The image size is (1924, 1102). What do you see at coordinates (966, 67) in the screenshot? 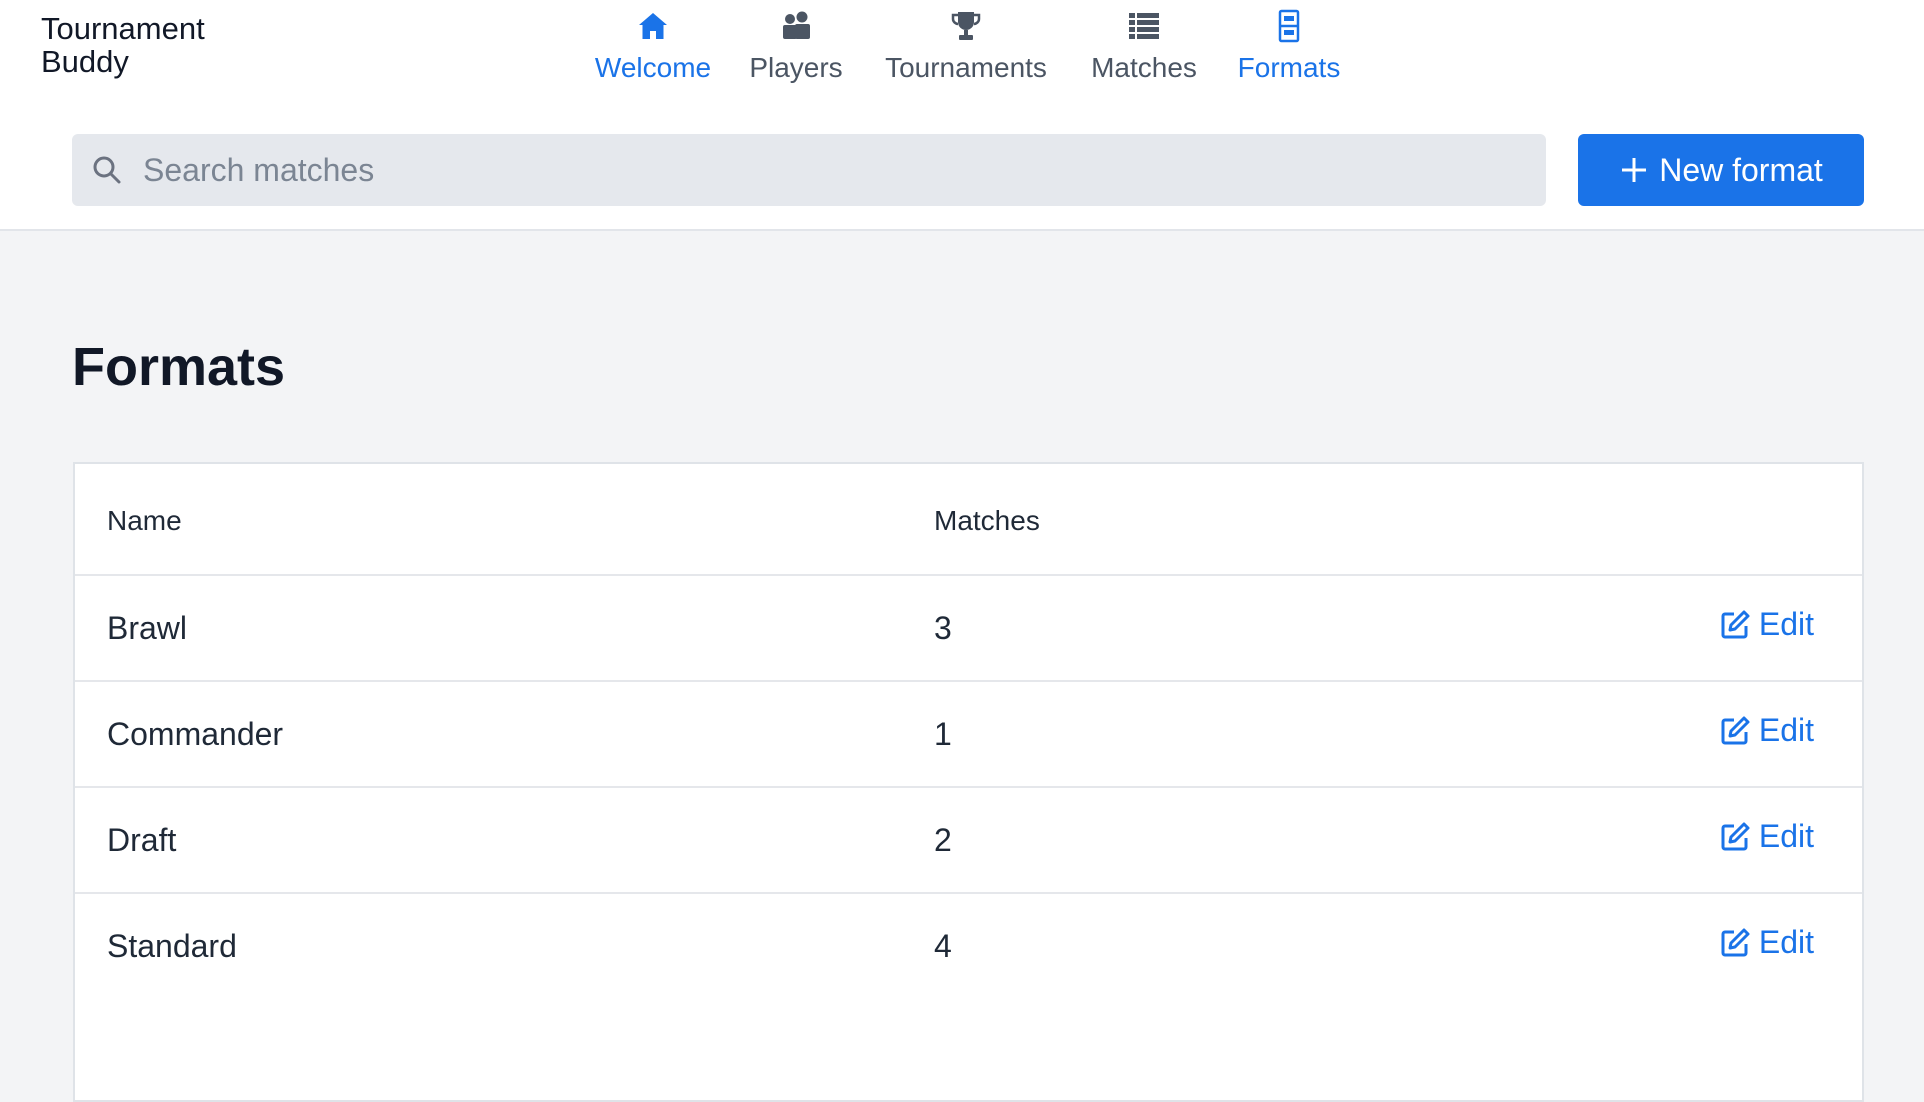
I see `nav-label-tournaments: Tournaments` at bounding box center [966, 67].